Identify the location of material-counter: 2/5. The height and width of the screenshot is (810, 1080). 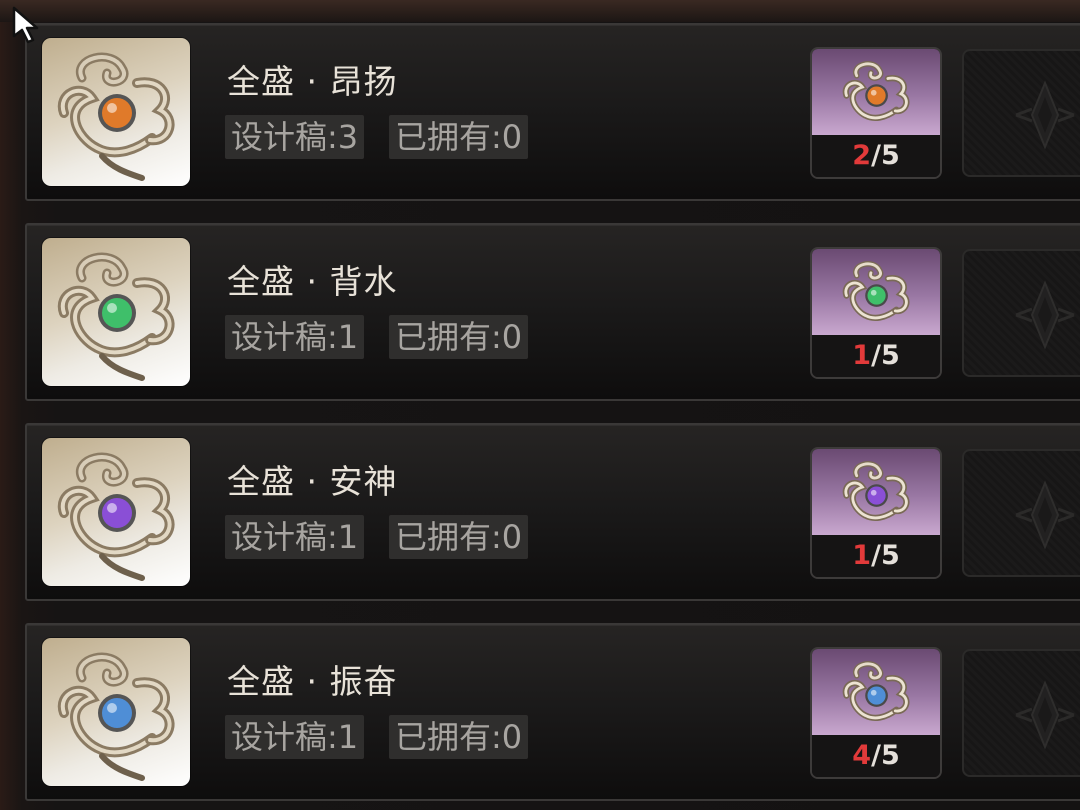
(876, 156).